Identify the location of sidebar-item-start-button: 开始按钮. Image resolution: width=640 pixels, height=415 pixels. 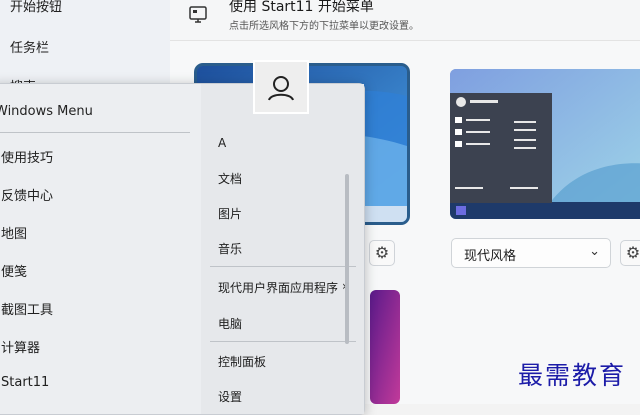
(36, 7).